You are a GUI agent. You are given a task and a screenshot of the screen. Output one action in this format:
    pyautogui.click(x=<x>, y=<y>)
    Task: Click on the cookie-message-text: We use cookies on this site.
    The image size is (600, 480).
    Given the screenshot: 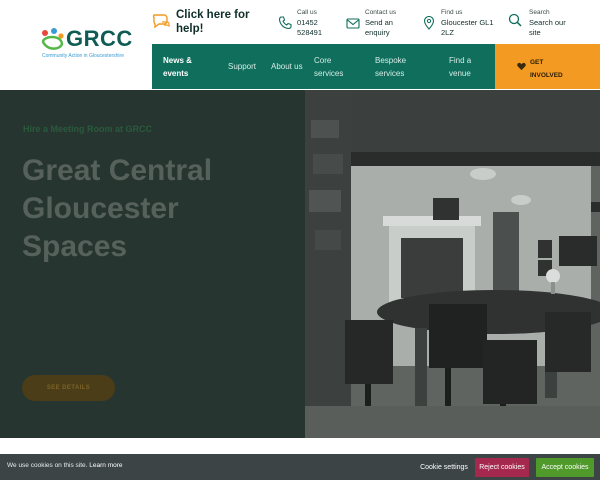 What is the action you would take?
    pyautogui.click(x=47, y=465)
    